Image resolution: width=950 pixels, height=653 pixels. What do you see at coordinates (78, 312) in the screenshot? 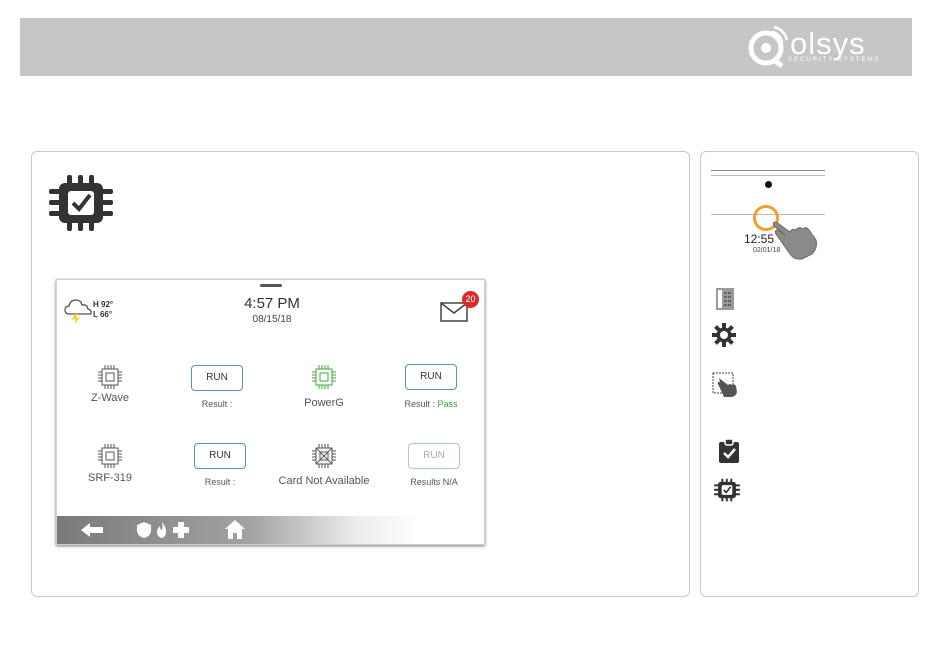
I see `storm-cloud-icon` at bounding box center [78, 312].